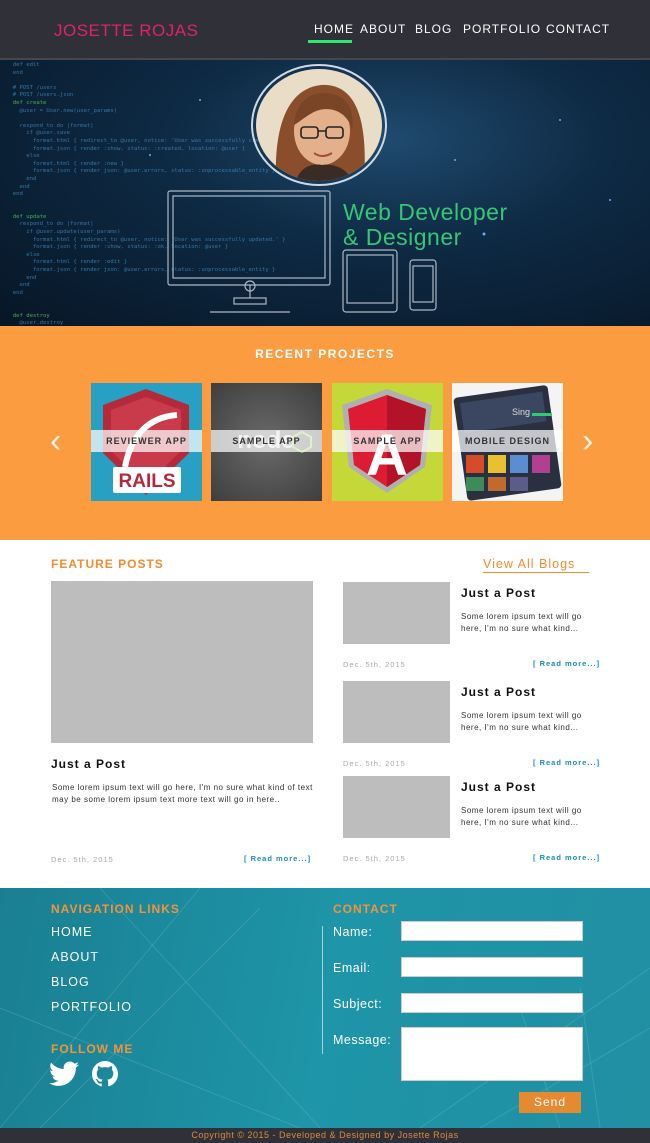  I want to click on project-card-angular: A SAMPLE APP, so click(387, 442).